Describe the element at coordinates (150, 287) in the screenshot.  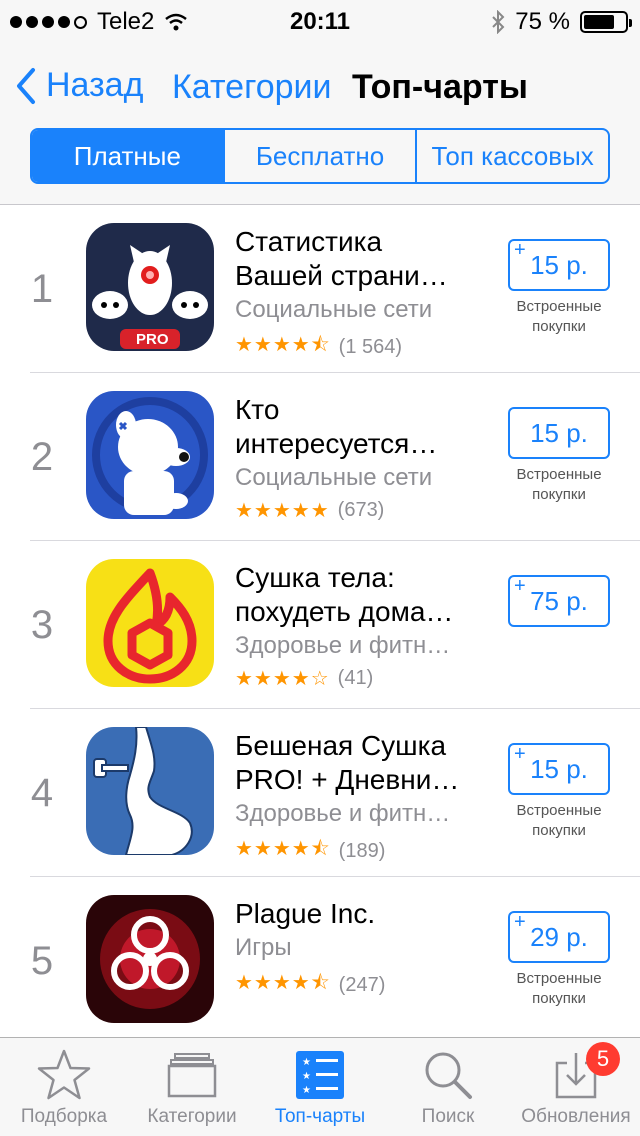
I see `app-icon: PRO` at that location.